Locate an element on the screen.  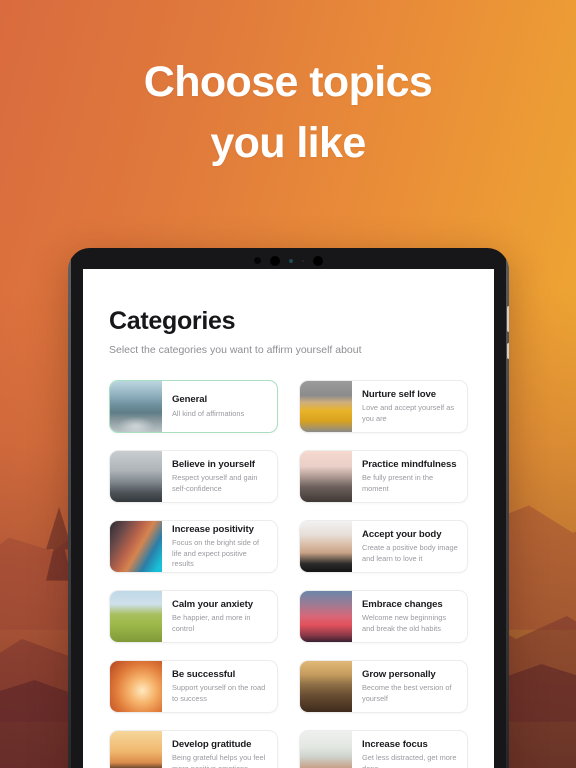
device-edge-highlight-left is located at coordinates (69, 508).